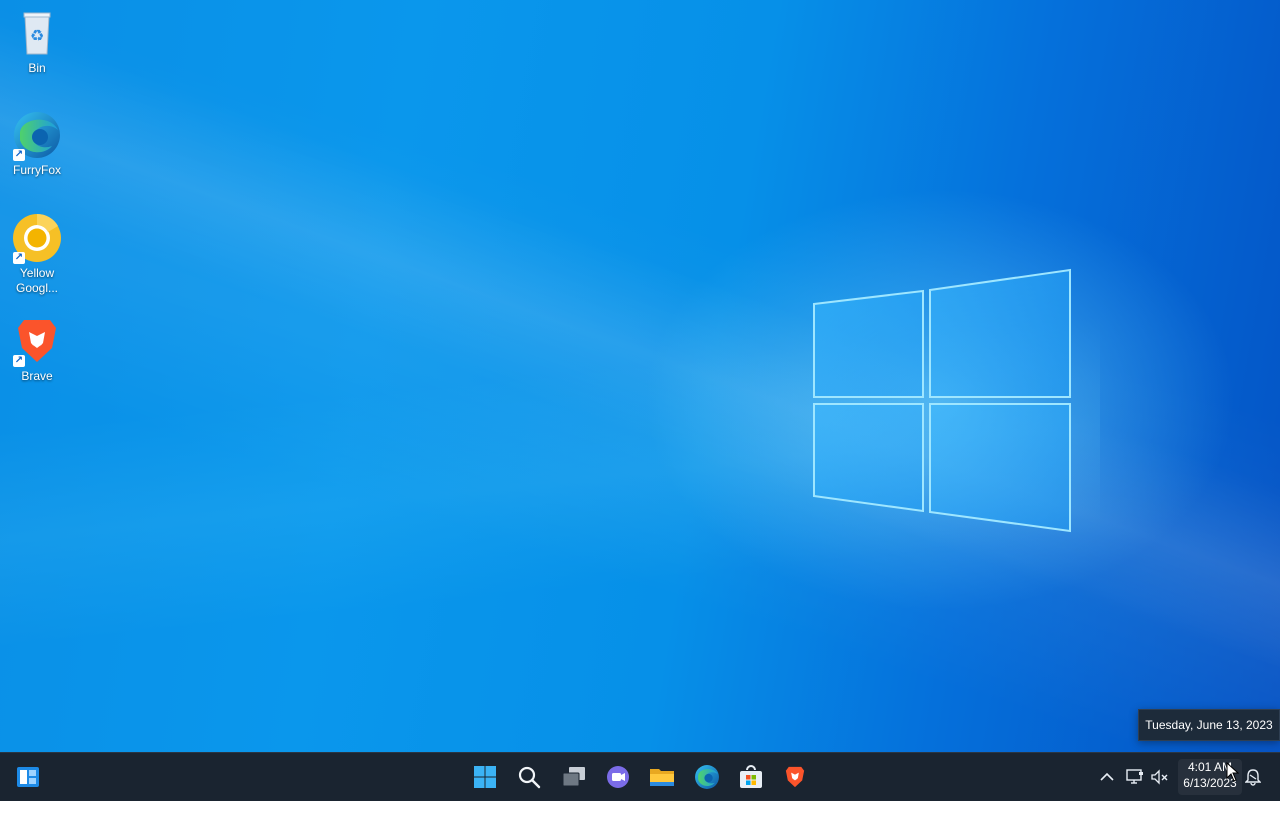 The image size is (1280, 835). I want to click on desktop-icon-brave: ↗ Brave, so click(37, 350).